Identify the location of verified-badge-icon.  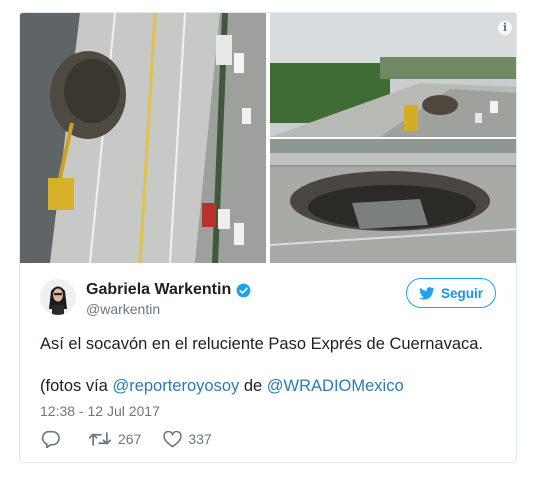
(243, 290).